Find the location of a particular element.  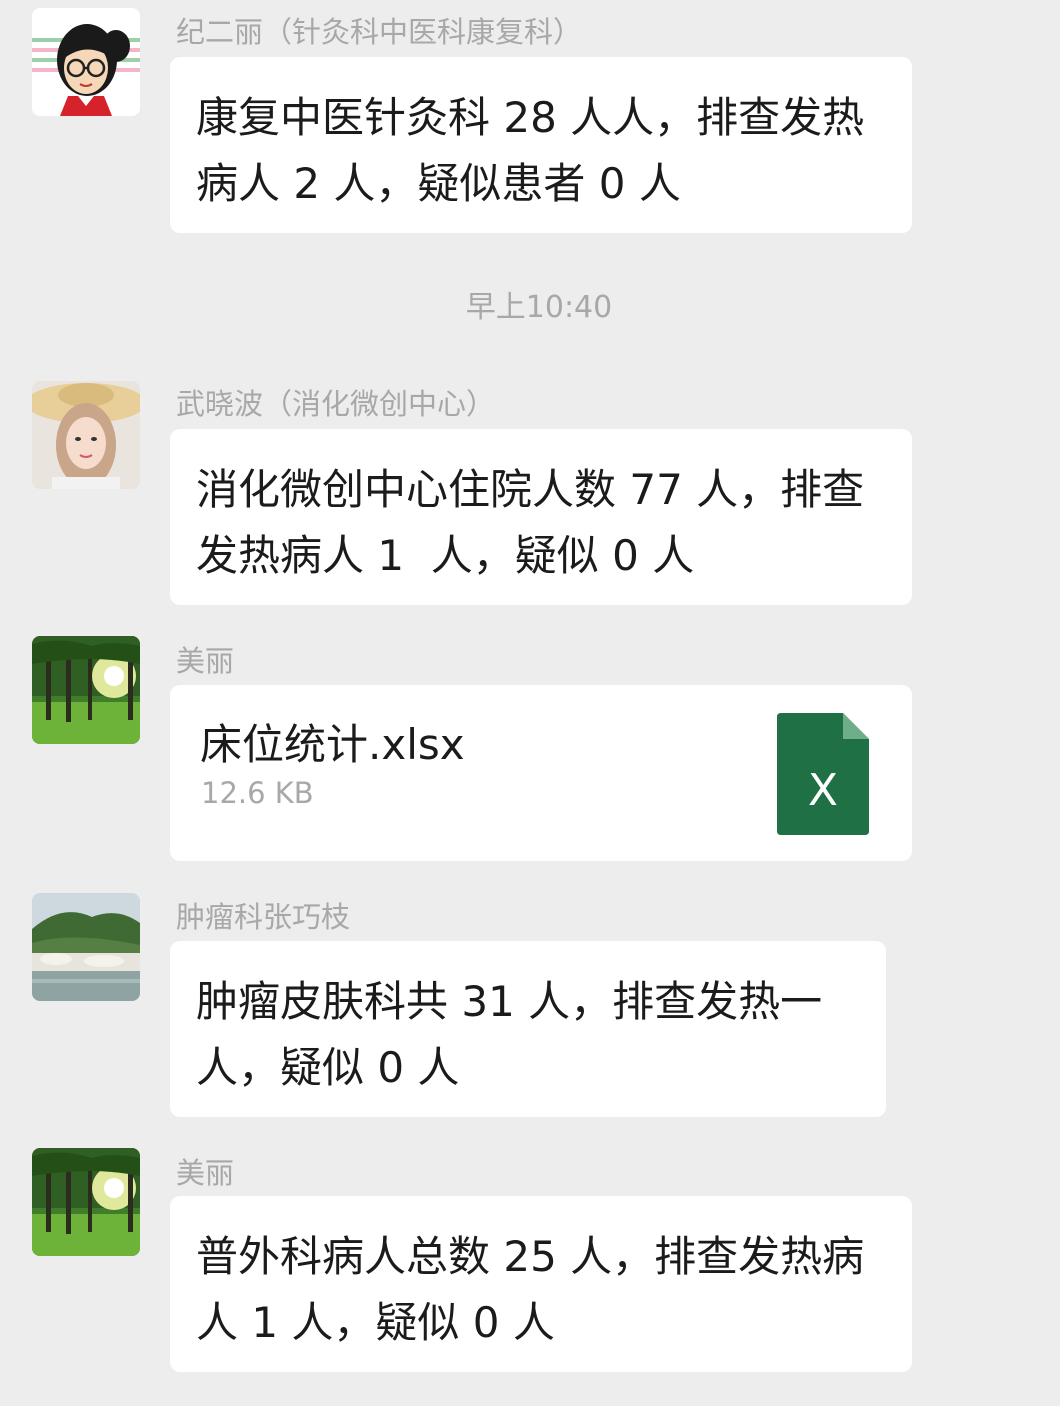

message-bubble: 消化微创中心住院人数 77 人，排查 发热病人 1 人，疑似 0 人 is located at coordinates (541, 517).